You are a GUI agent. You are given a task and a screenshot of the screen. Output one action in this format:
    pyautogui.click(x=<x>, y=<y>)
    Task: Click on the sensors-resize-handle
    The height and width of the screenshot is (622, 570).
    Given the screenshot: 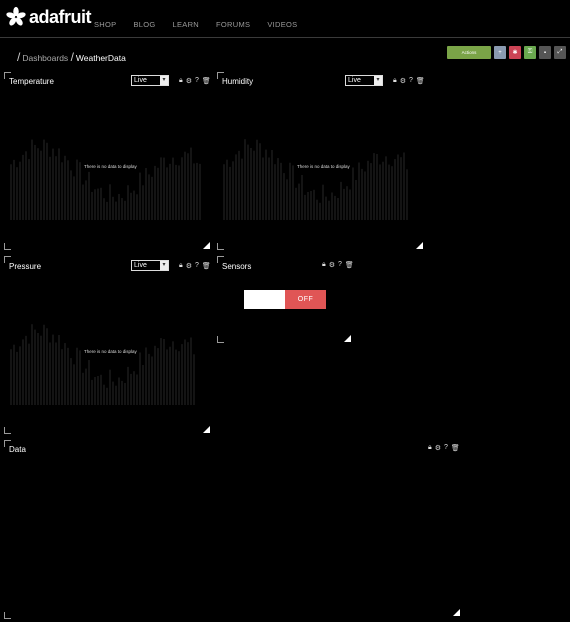 What is the action you would take?
    pyautogui.click(x=347, y=338)
    